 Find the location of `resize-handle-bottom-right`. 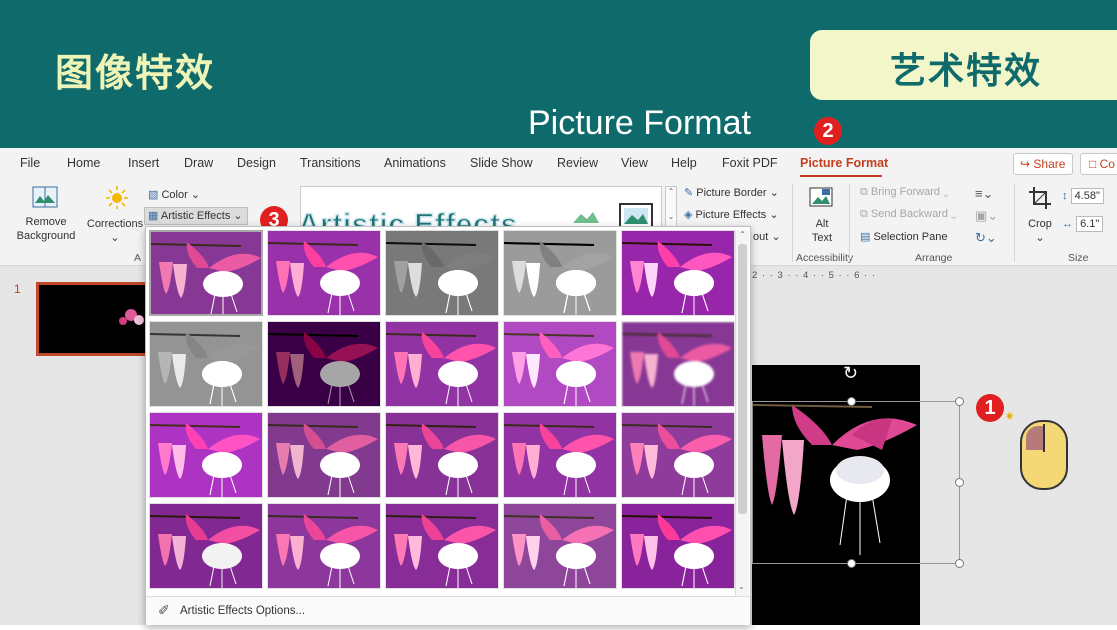

resize-handle-bottom-right is located at coordinates (959, 563).